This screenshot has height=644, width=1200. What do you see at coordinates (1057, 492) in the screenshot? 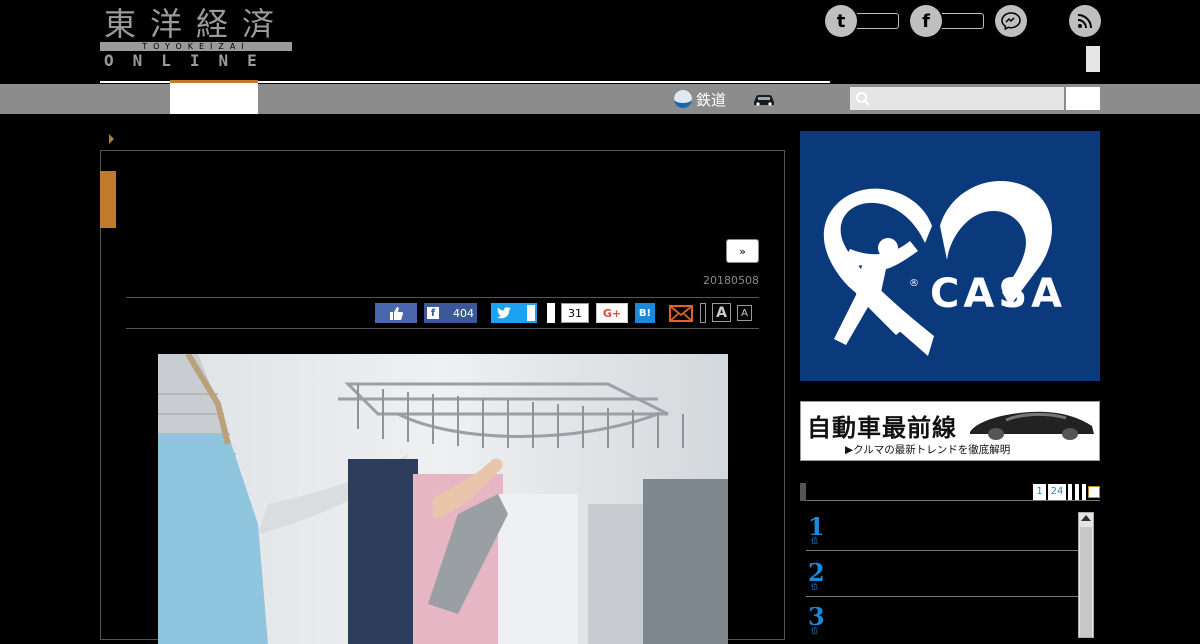
I see `ranking-tab-24: 24` at bounding box center [1057, 492].